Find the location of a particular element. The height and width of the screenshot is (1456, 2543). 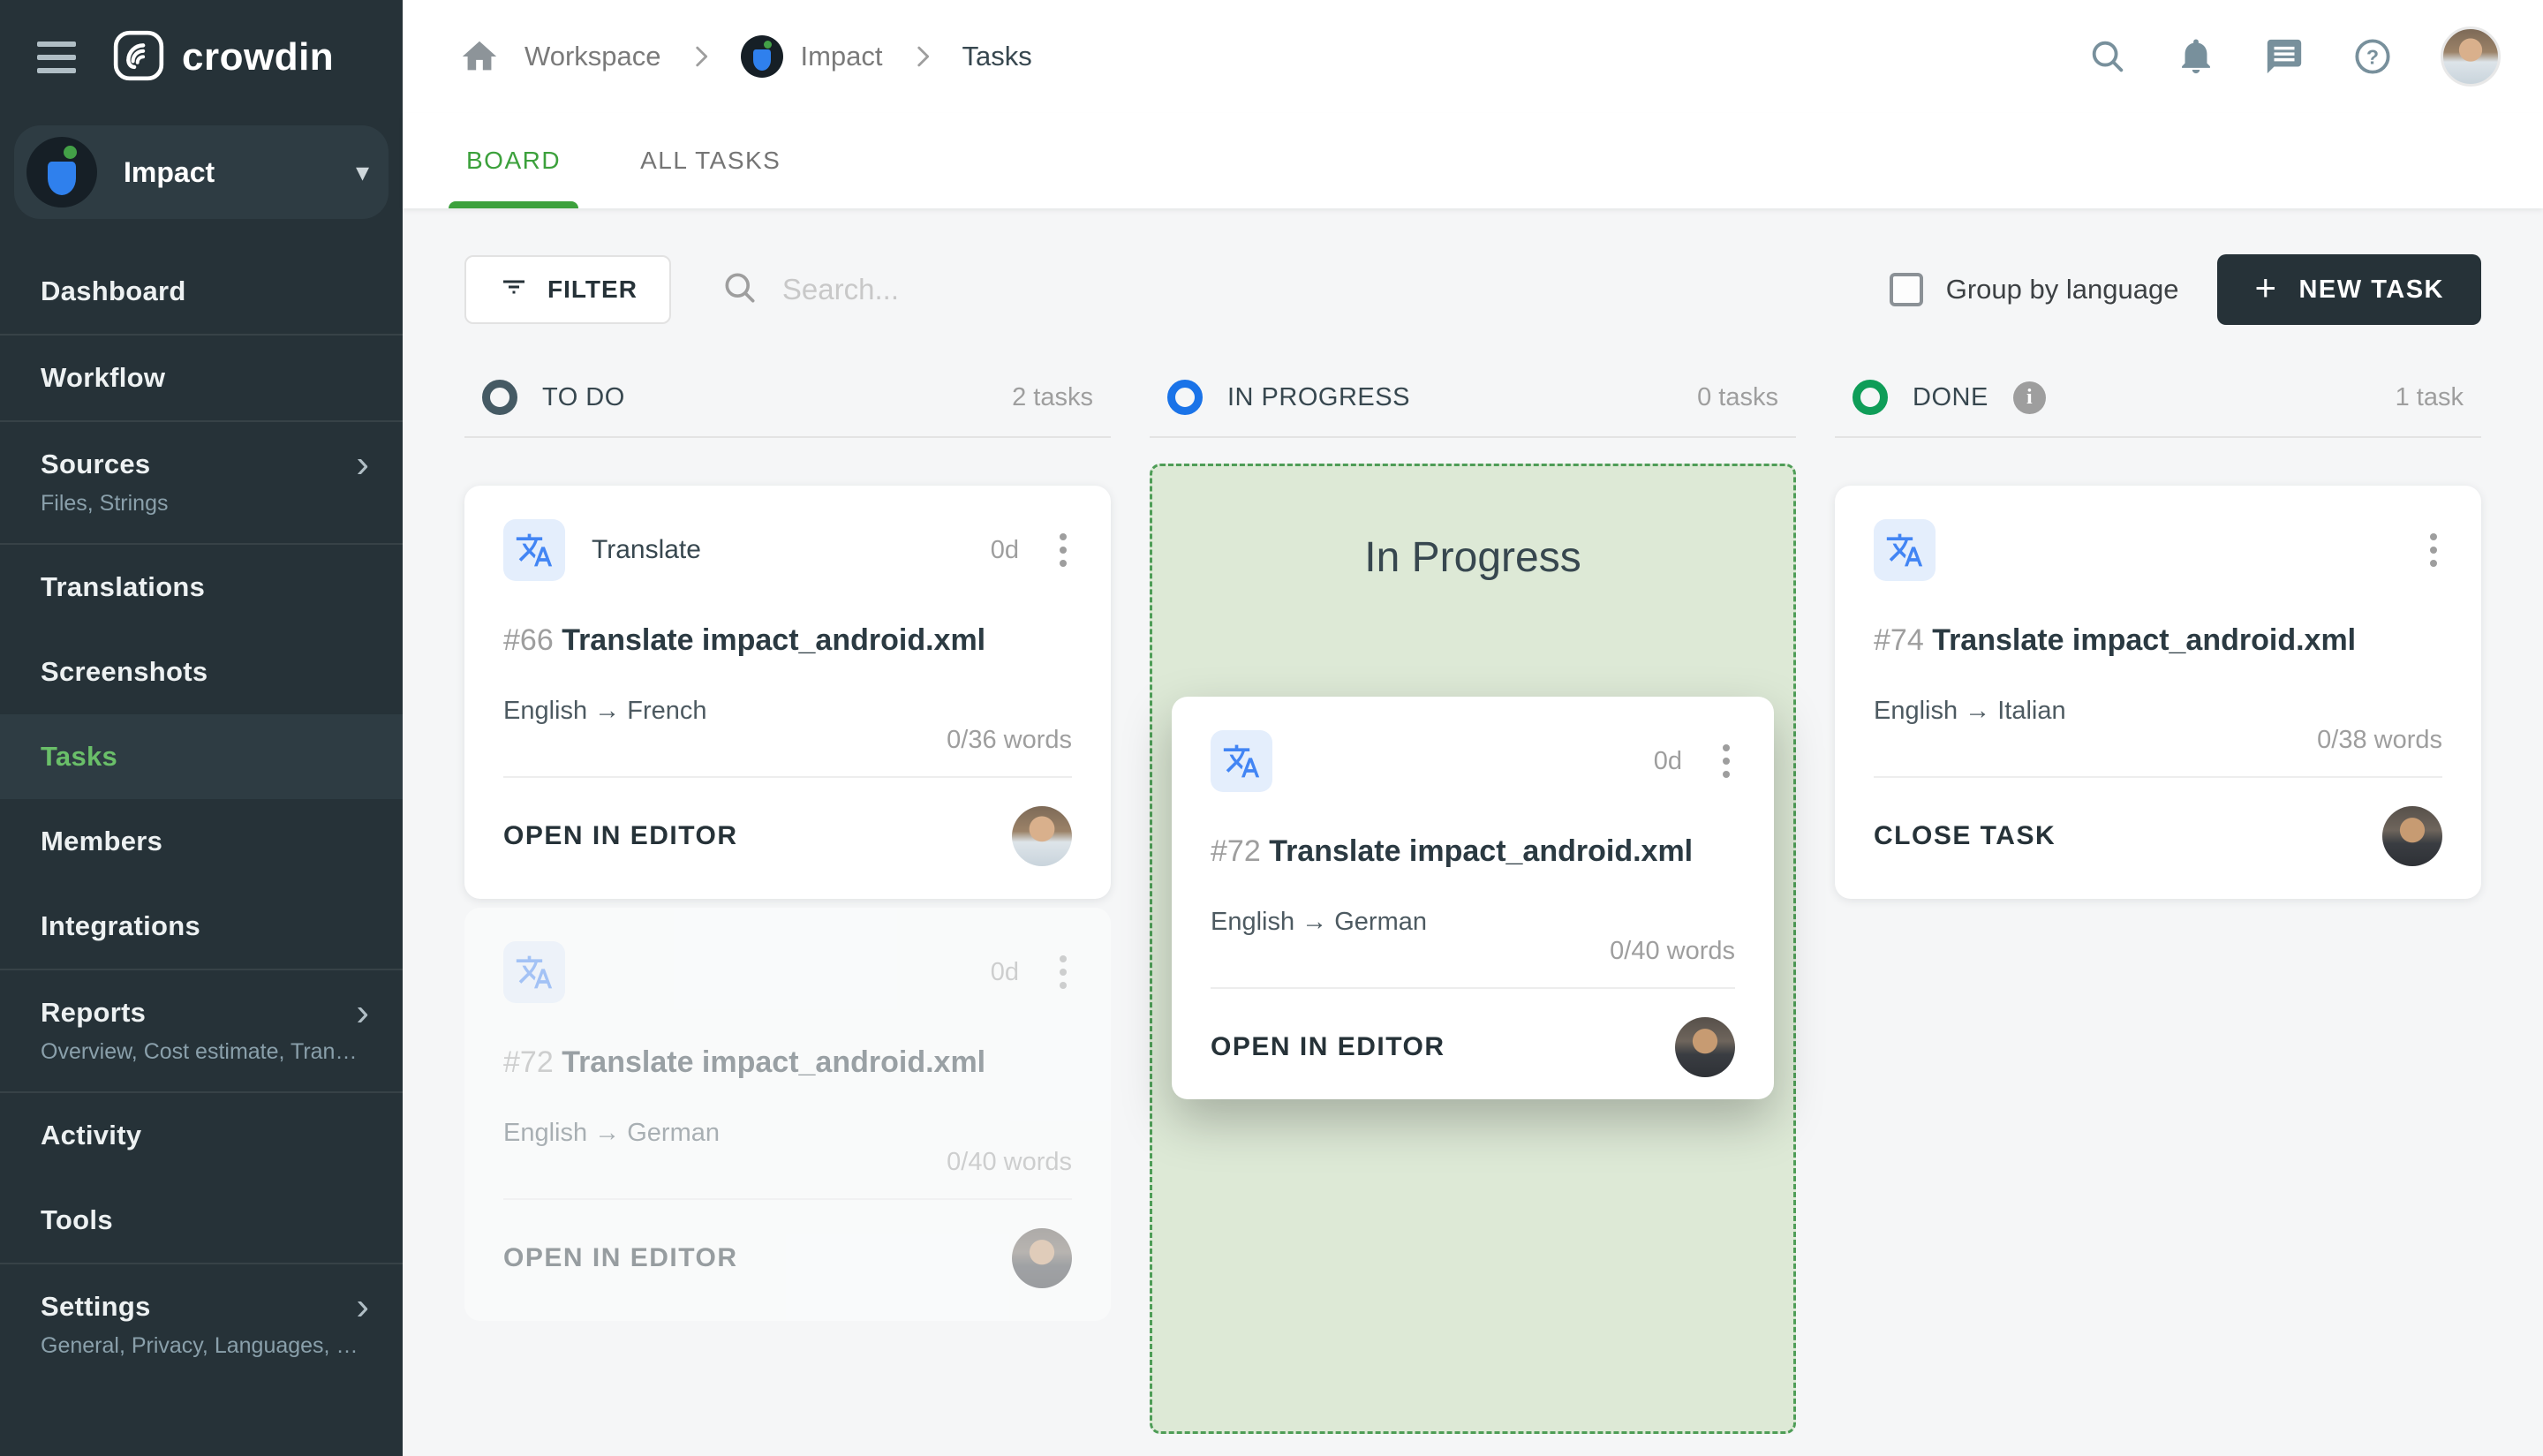

topbar: Workspace Impact Tasks ? is located at coordinates (1473, 56).